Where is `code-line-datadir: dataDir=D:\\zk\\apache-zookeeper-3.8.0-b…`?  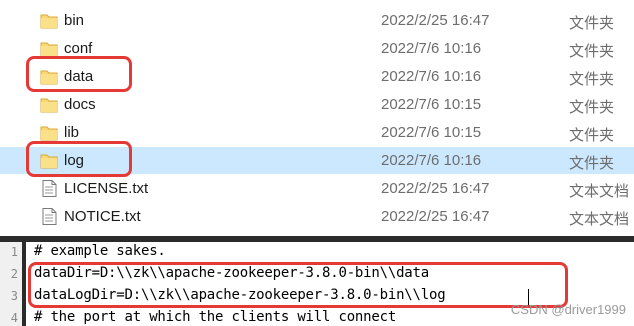
code-line-datadir: dataDir=D:\\zk\\apache-zookeeper-3.8.0-b… is located at coordinates (231, 273).